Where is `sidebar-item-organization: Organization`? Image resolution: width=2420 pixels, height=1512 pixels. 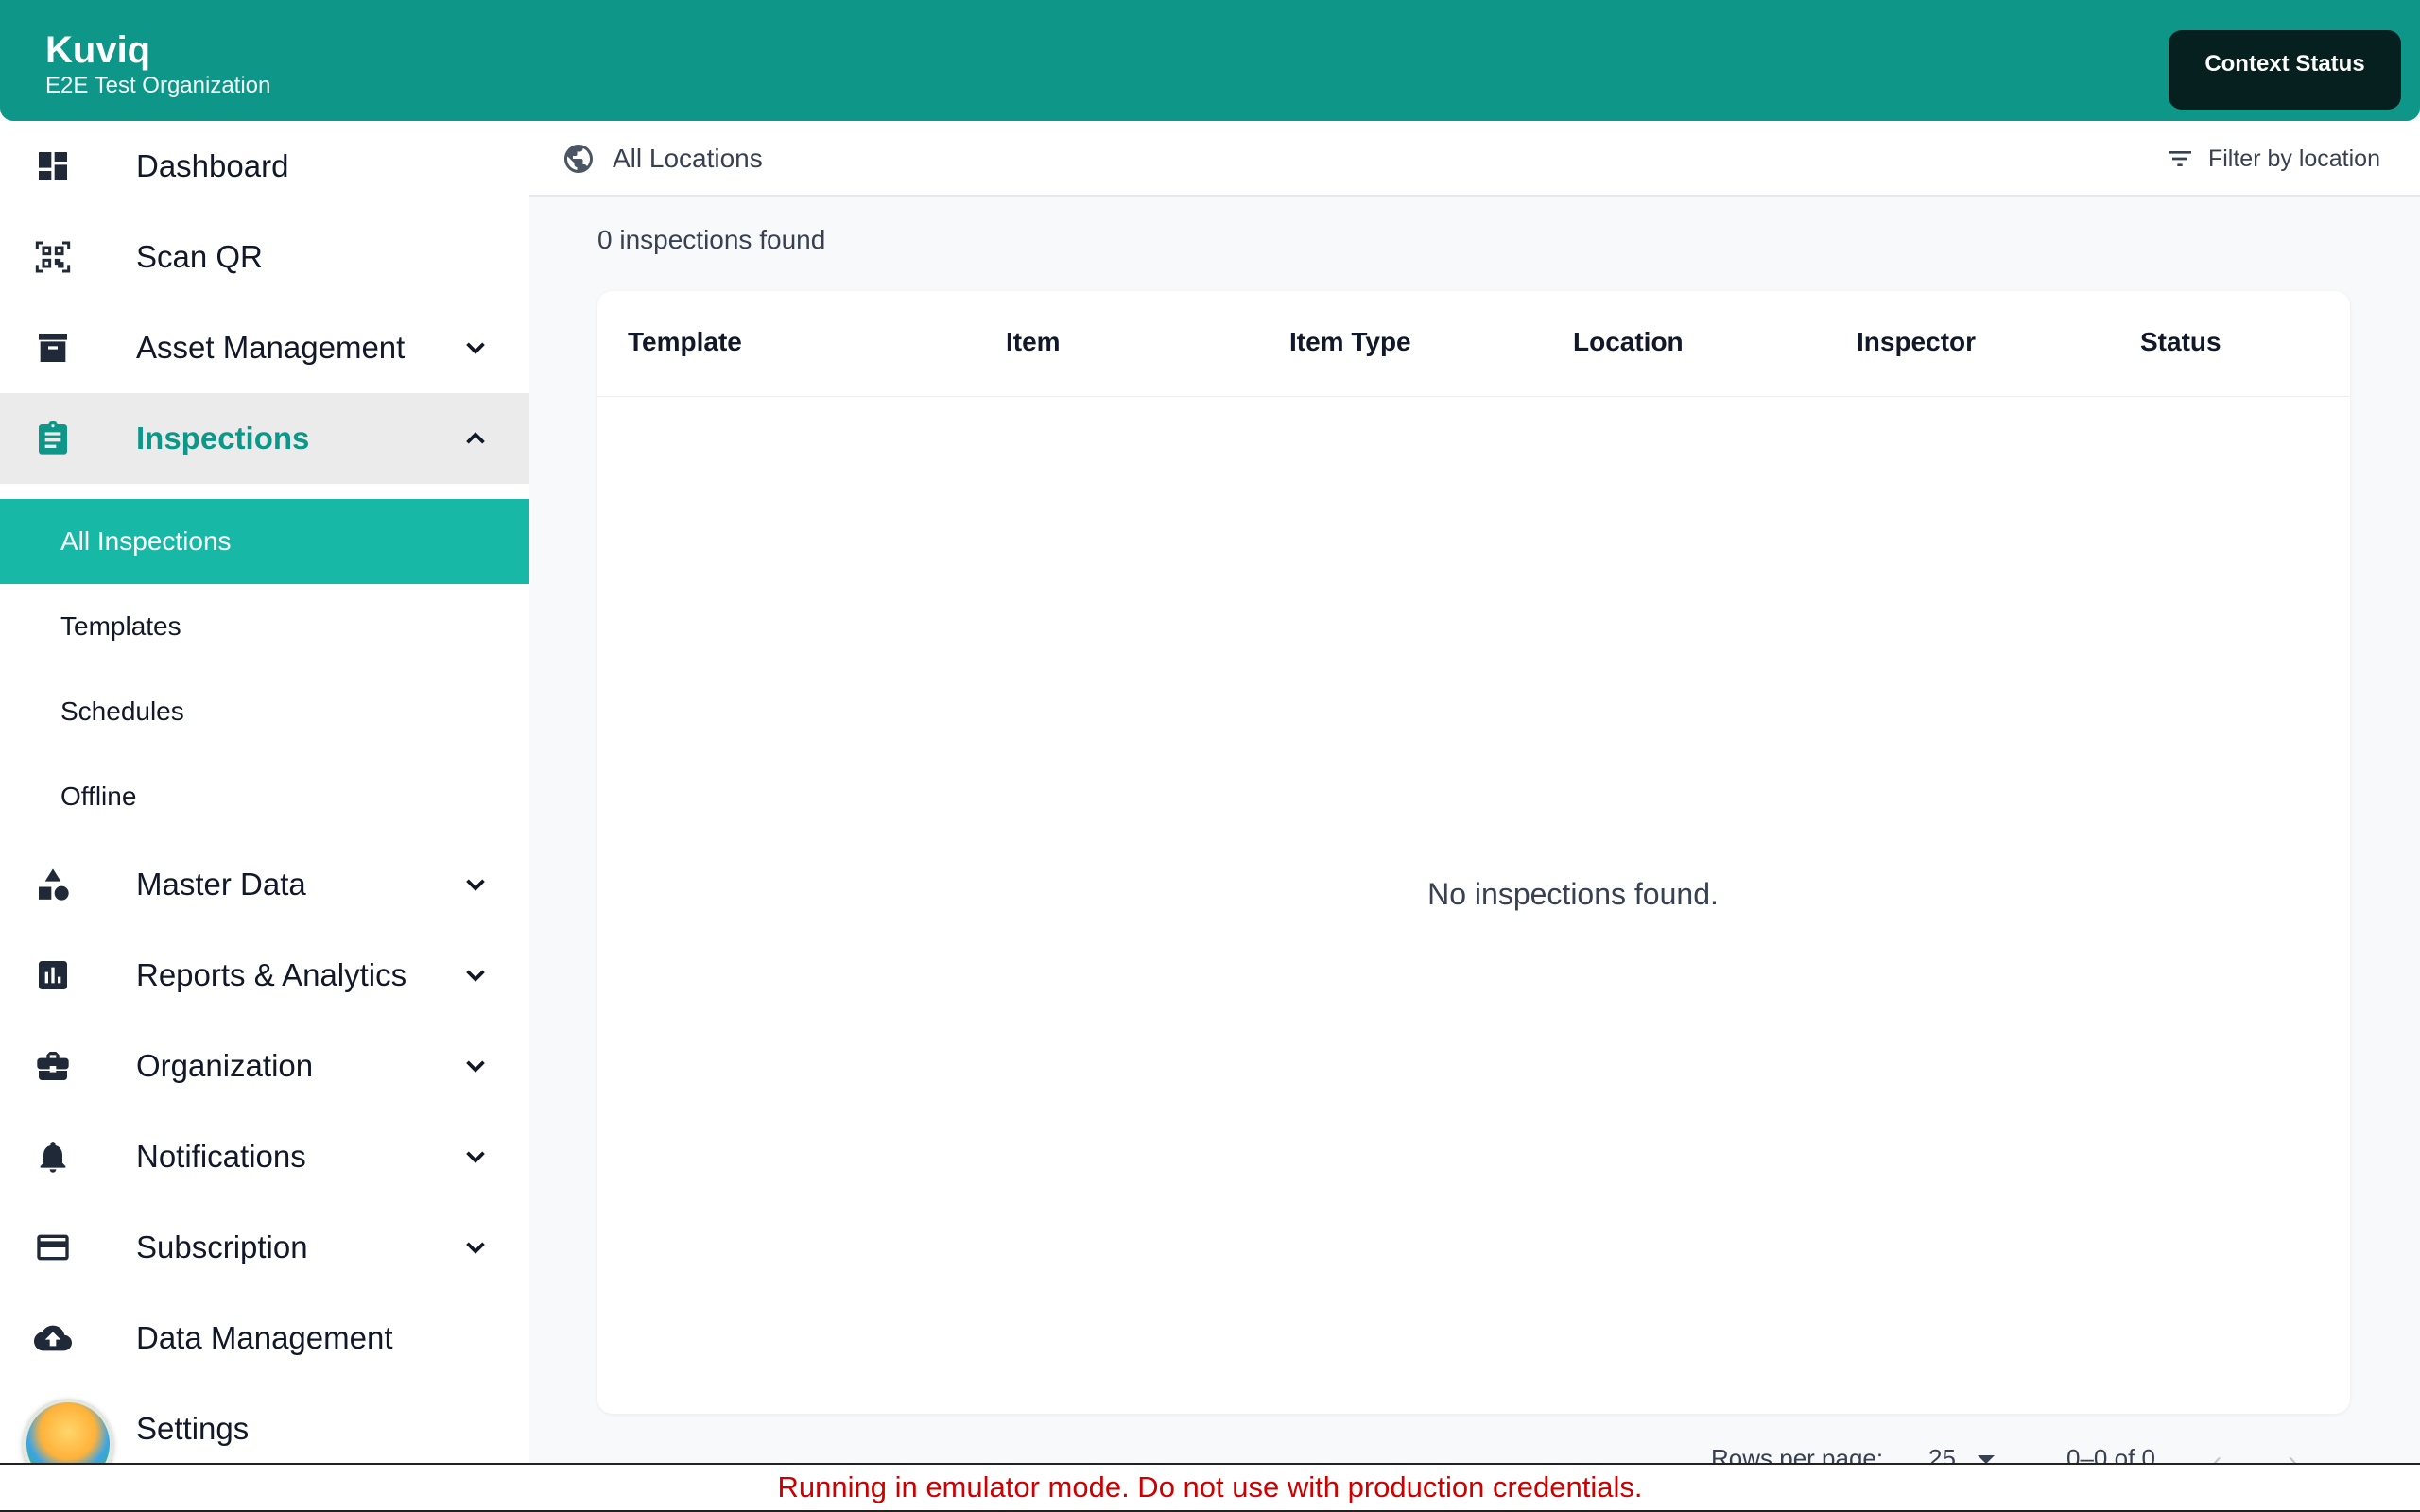 sidebar-item-organization: Organization is located at coordinates (264, 1066).